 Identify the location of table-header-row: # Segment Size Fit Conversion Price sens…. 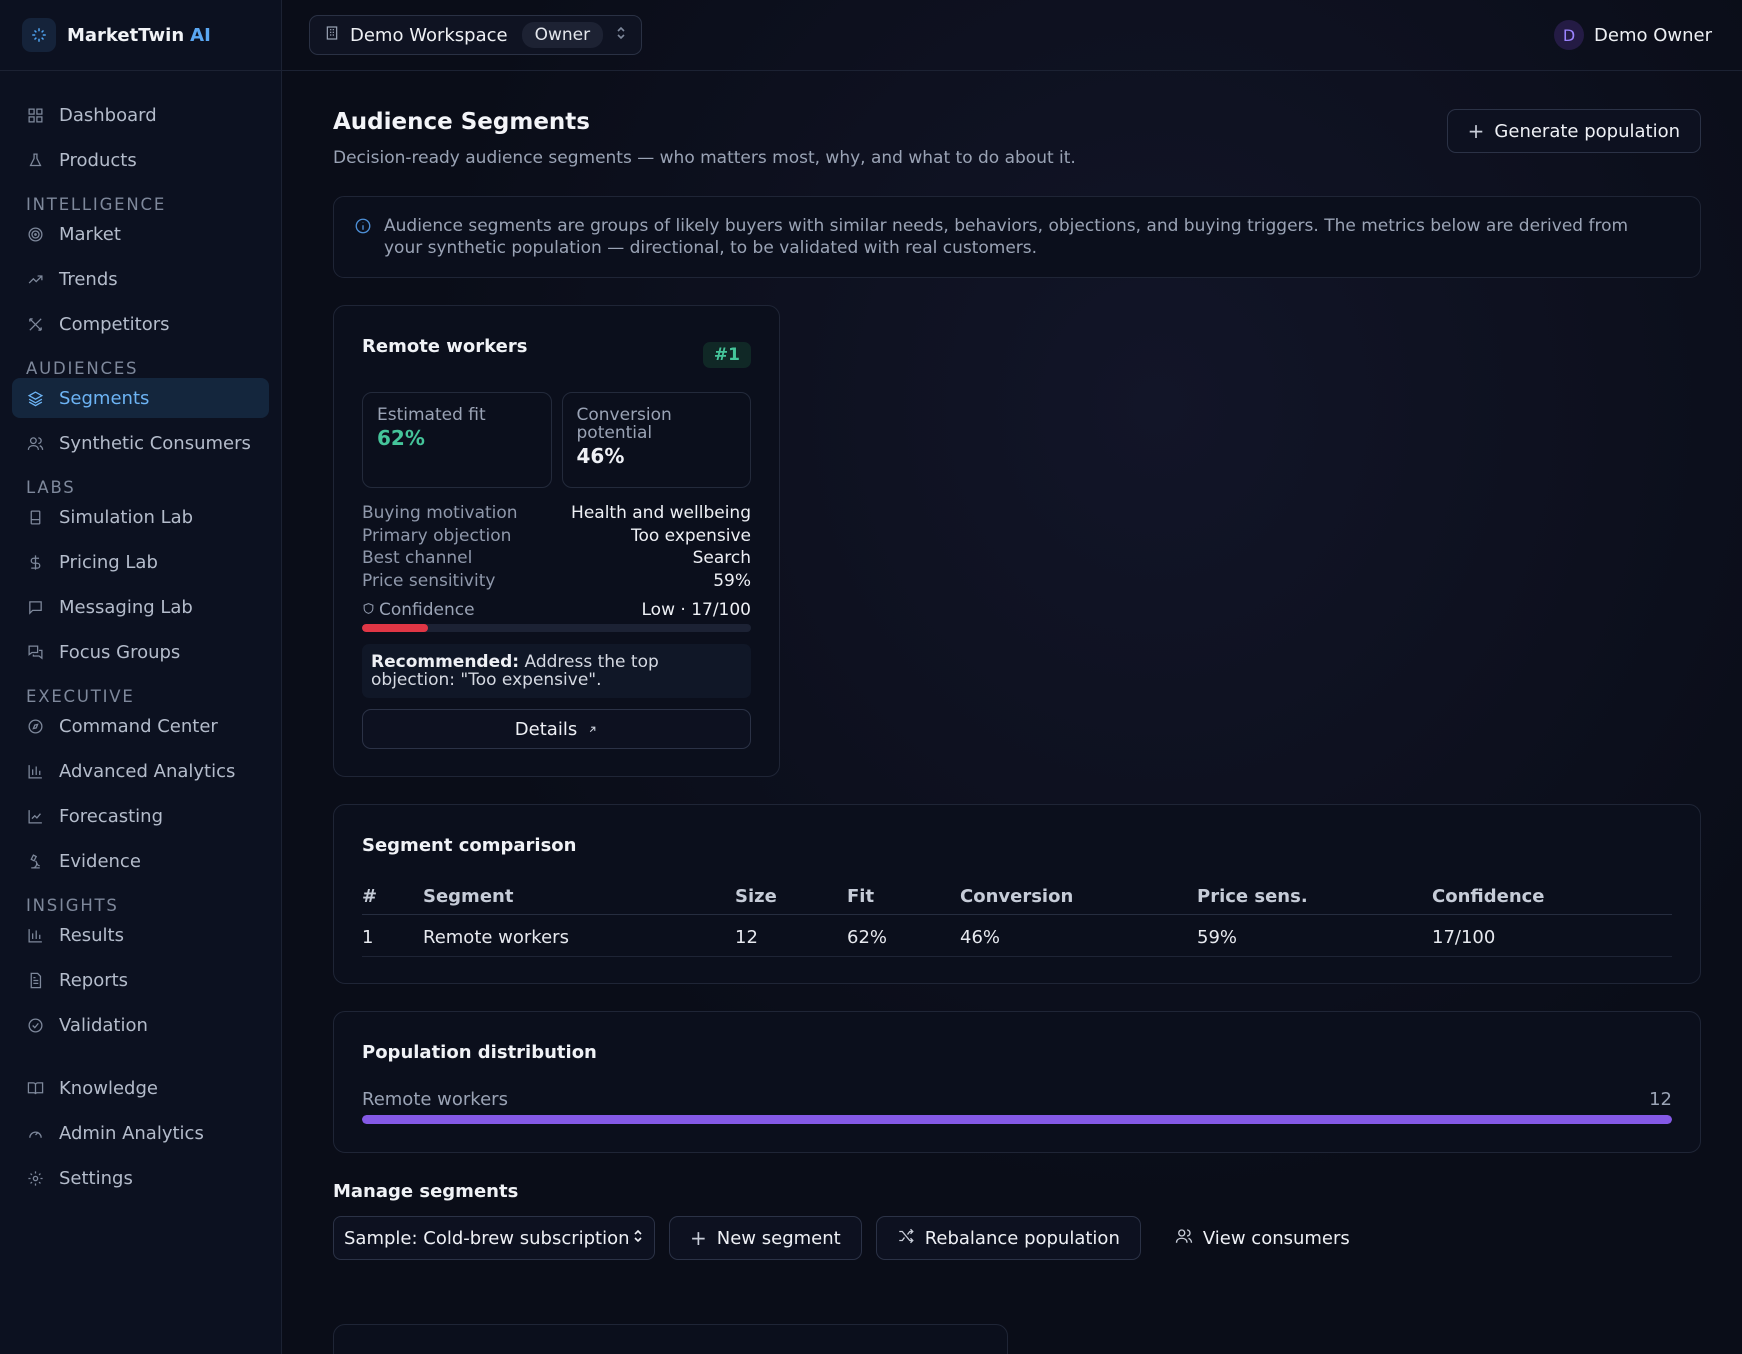
(1017, 900).